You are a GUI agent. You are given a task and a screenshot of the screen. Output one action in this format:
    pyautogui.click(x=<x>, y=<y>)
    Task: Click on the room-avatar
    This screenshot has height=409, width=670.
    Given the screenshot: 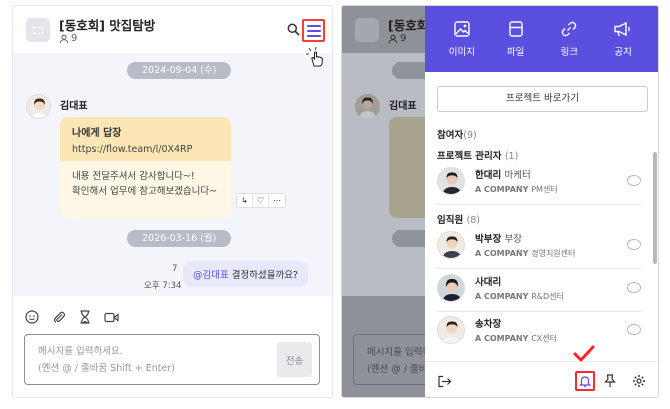 What is the action you would take?
    pyautogui.click(x=38, y=30)
    